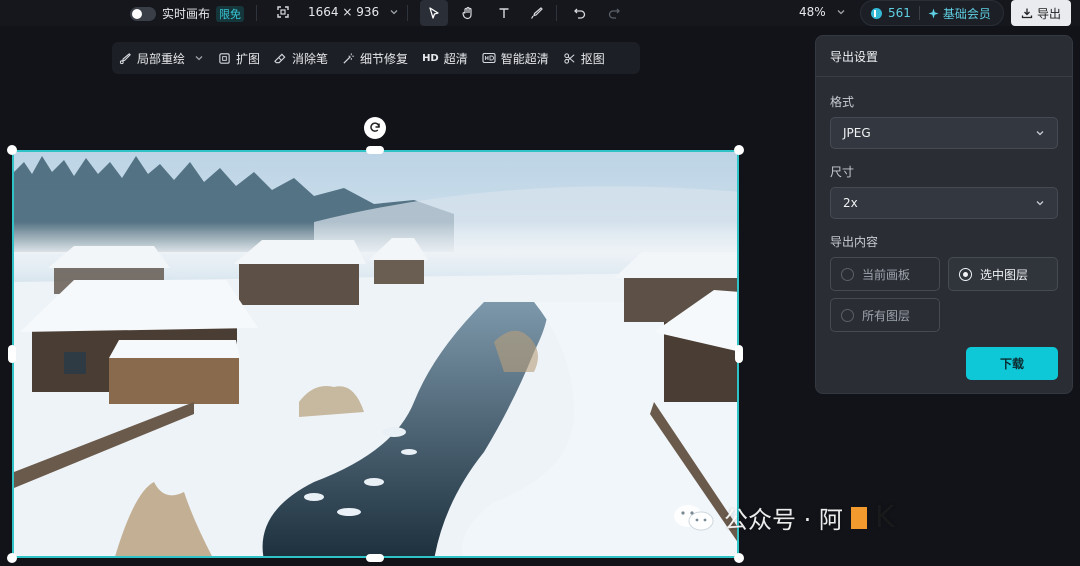  I want to click on hand-tool-button, so click(468, 13).